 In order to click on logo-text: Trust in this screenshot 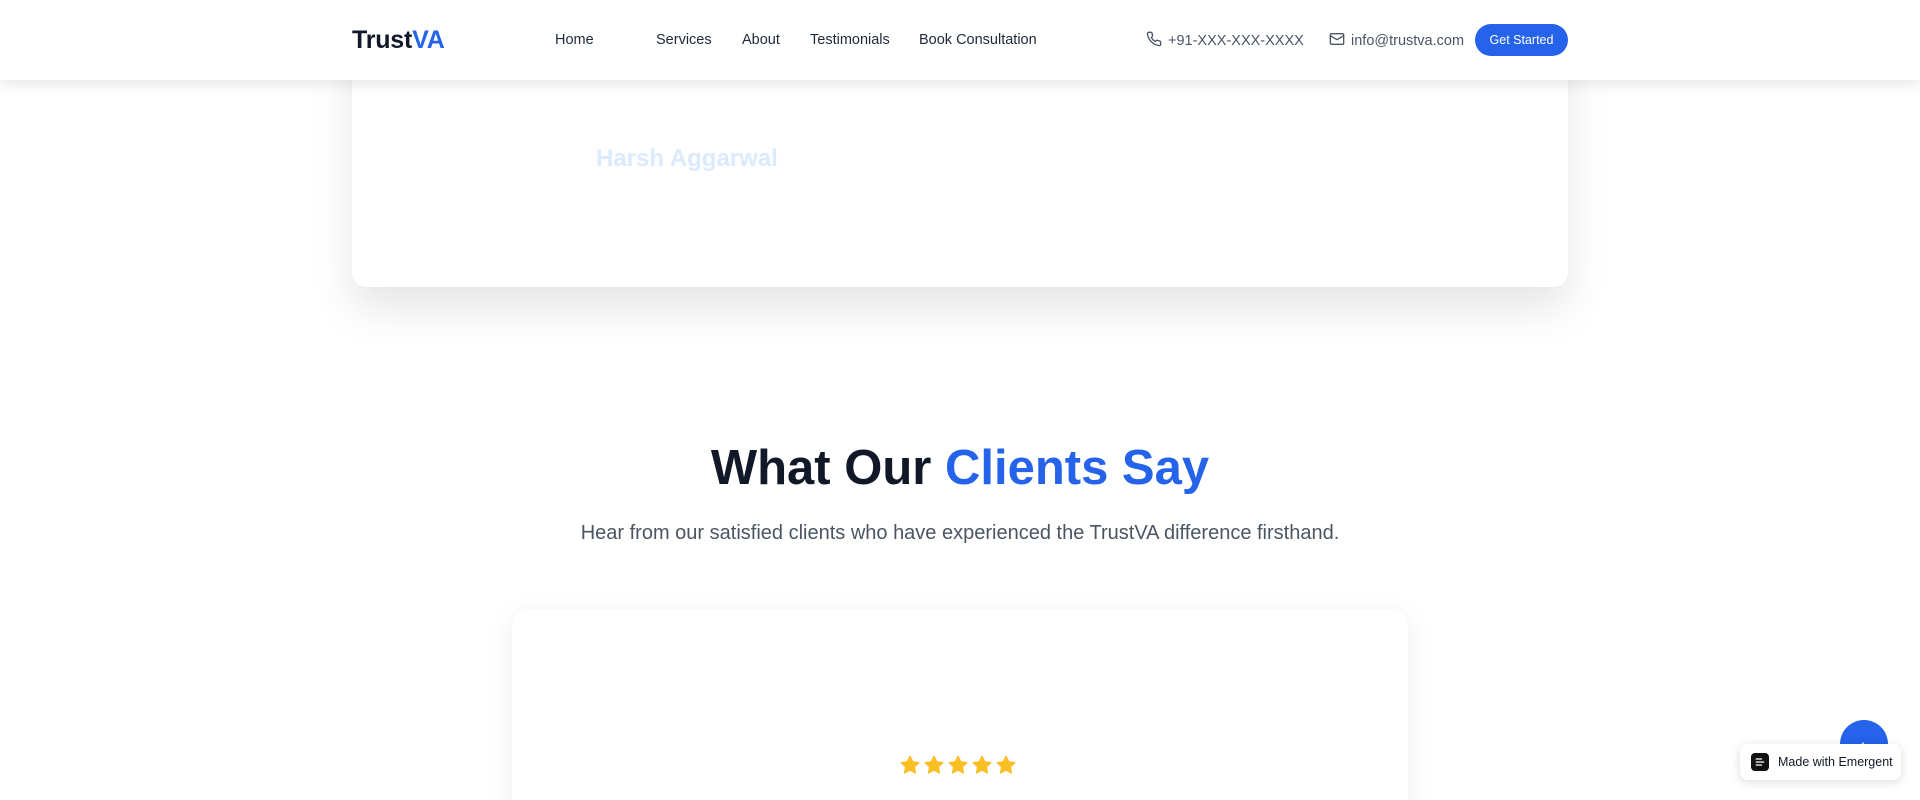, I will do `click(382, 40)`.